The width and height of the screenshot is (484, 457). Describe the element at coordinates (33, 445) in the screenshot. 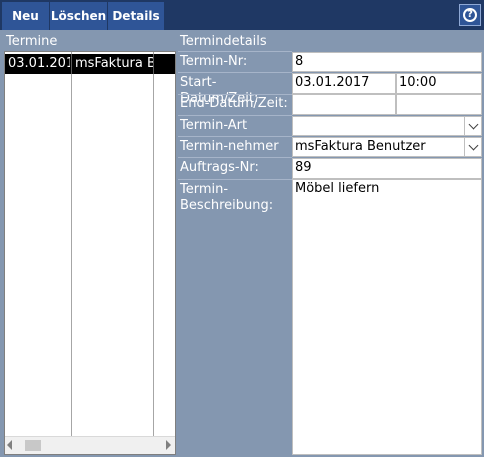

I see `scrollbar-thumb` at that location.